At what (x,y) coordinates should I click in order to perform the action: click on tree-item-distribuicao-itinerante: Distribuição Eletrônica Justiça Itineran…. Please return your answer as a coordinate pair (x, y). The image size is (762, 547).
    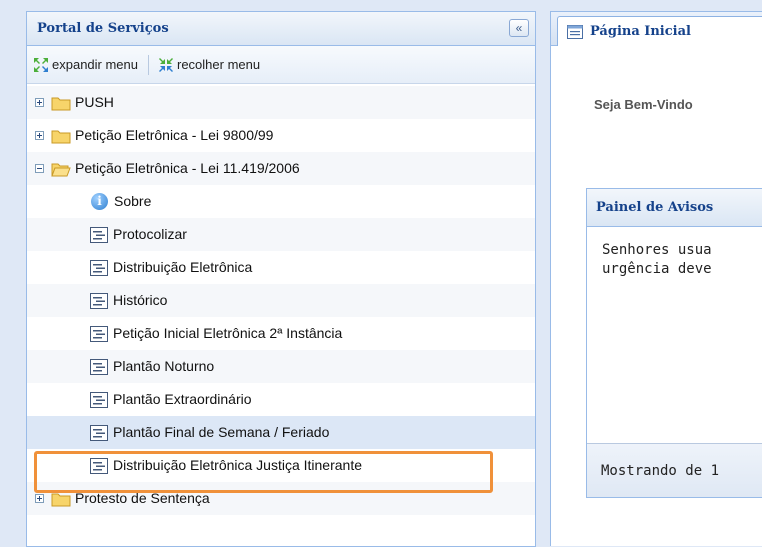
    Looking at the image, I should click on (281, 465).